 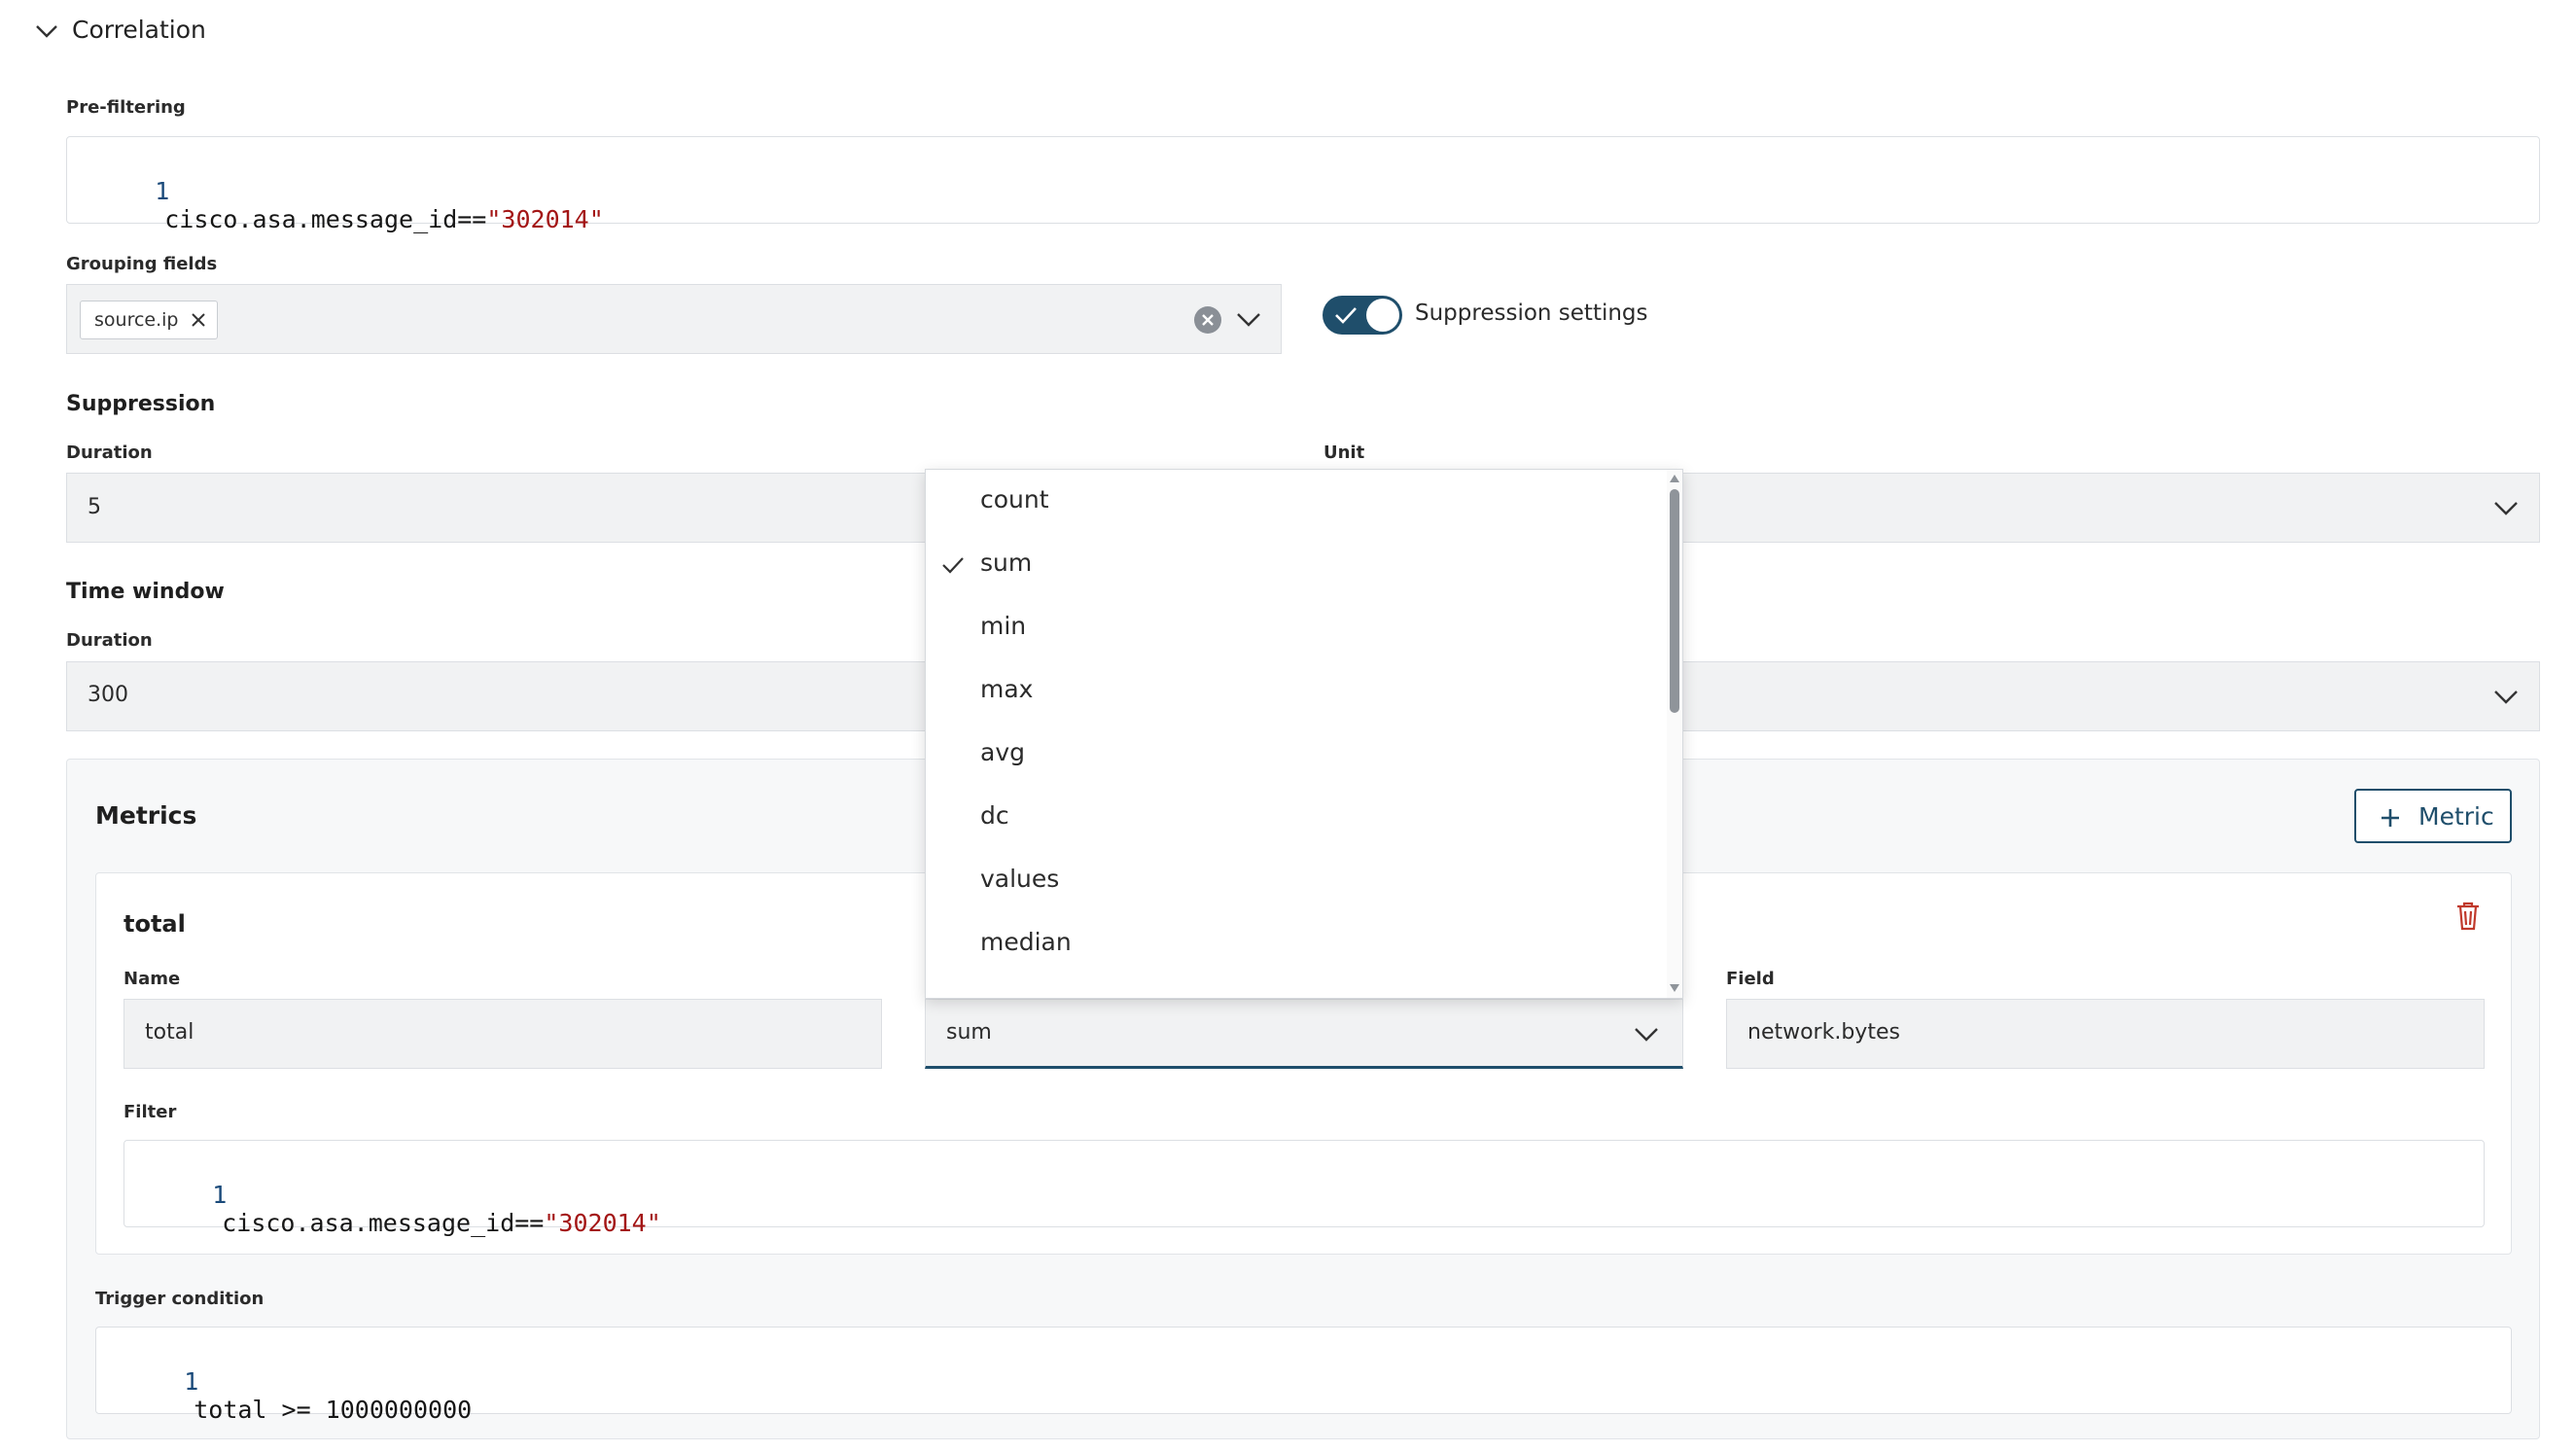 What do you see at coordinates (2468, 916) in the screenshot?
I see `trash-icon` at bounding box center [2468, 916].